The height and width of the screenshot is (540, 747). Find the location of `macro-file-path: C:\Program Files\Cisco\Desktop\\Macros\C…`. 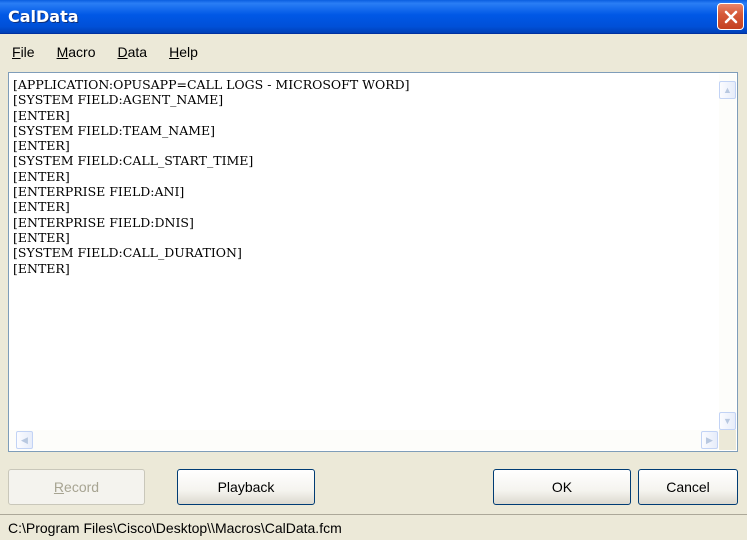

macro-file-path: C:\Program Files\Cisco\Desktop\\Macros\C… is located at coordinates (175, 527).